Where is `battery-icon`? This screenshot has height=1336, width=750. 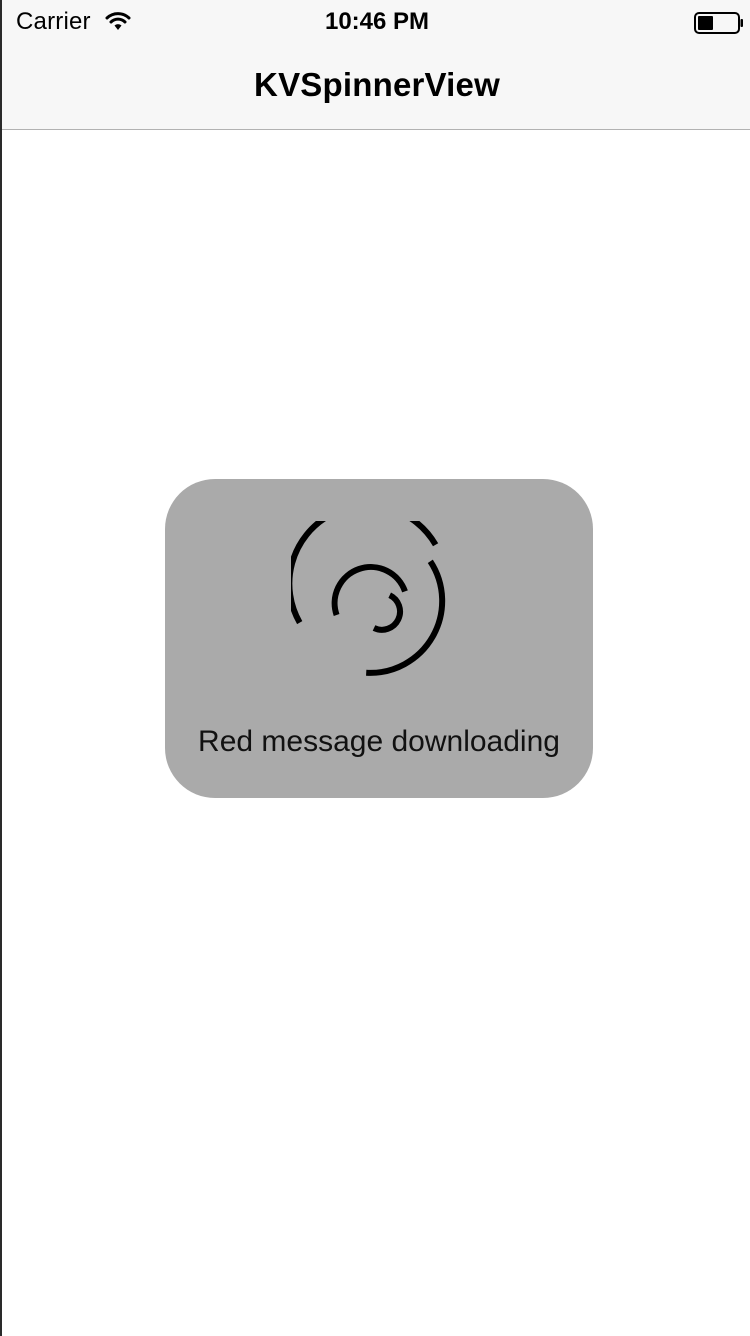 battery-icon is located at coordinates (718, 23).